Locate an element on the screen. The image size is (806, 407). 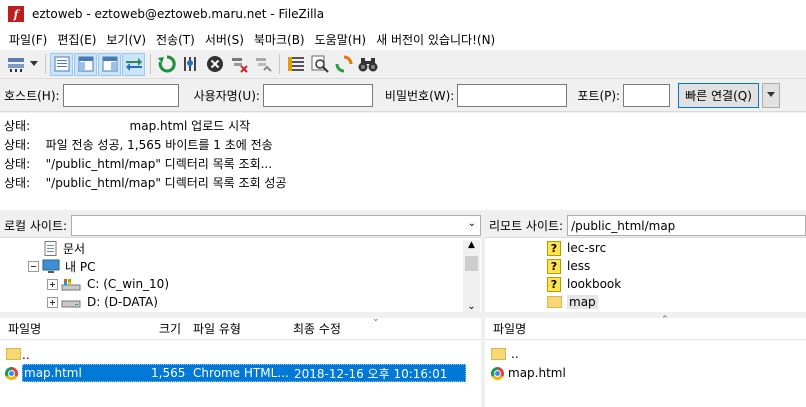
refresh-button is located at coordinates (166, 64).